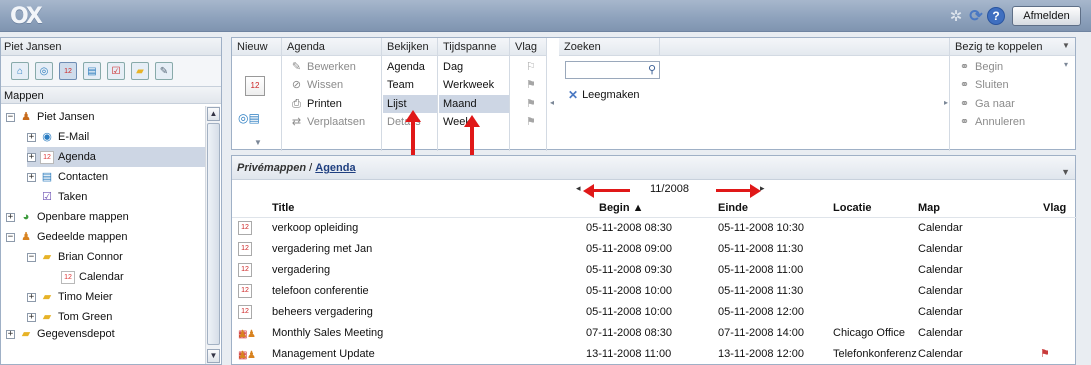 This screenshot has width=1091, height=365. Describe the element at coordinates (70, 297) in the screenshot. I see `tree-item-timo-meier: + ▰ Timo Meier` at that location.